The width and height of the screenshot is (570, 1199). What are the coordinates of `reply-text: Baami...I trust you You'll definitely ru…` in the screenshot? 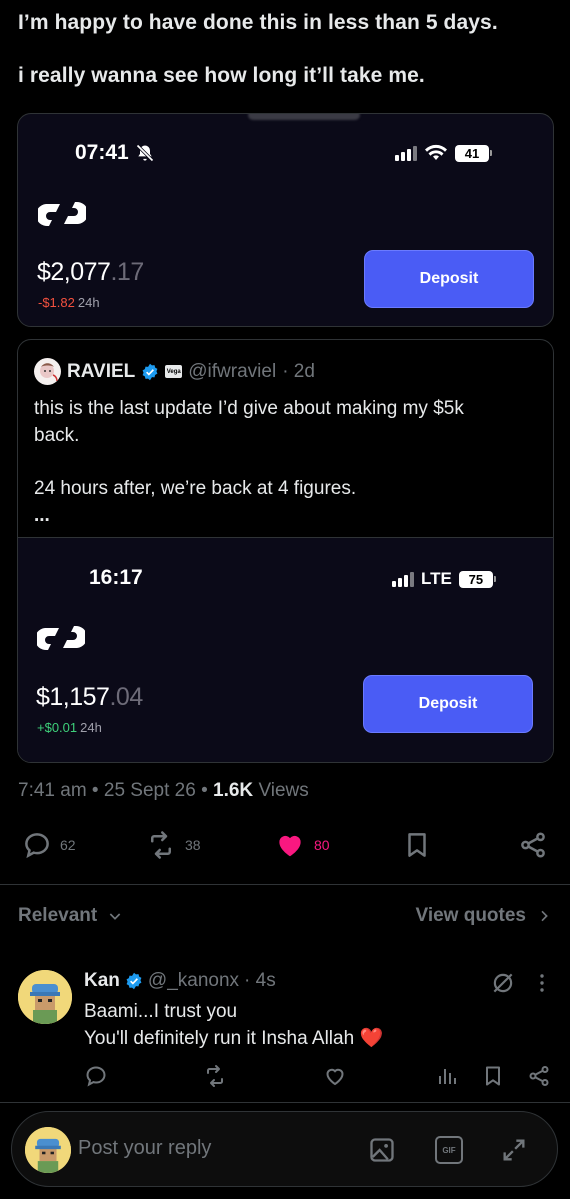 It's located at (233, 1025).